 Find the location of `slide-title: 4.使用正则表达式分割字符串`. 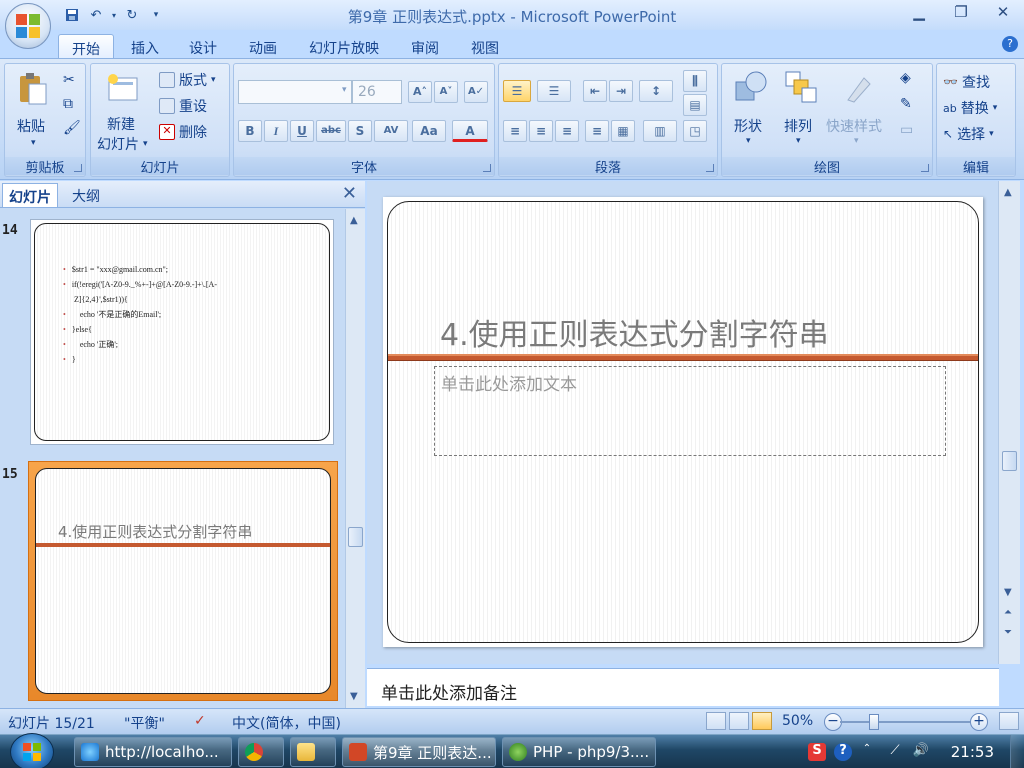

slide-title: 4.使用正则表达式分割字符串 is located at coordinates (634, 332).